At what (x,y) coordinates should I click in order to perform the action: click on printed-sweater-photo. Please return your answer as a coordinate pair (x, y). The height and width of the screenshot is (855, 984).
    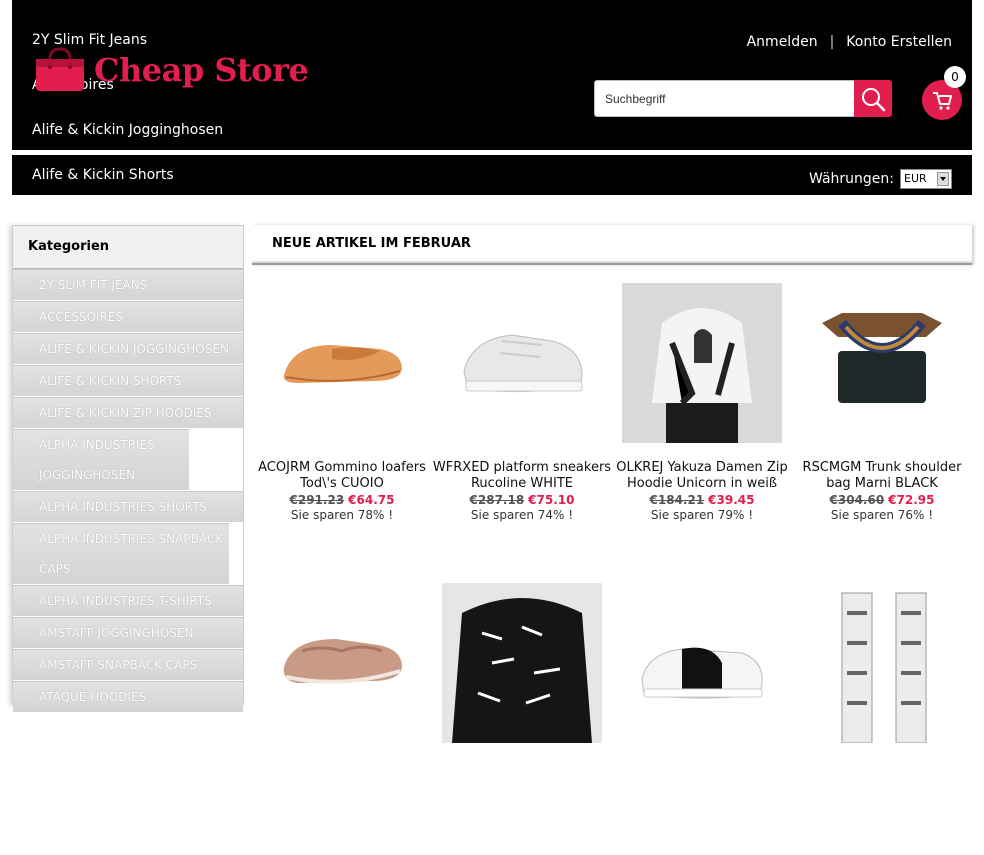
    Looking at the image, I should click on (522, 663).